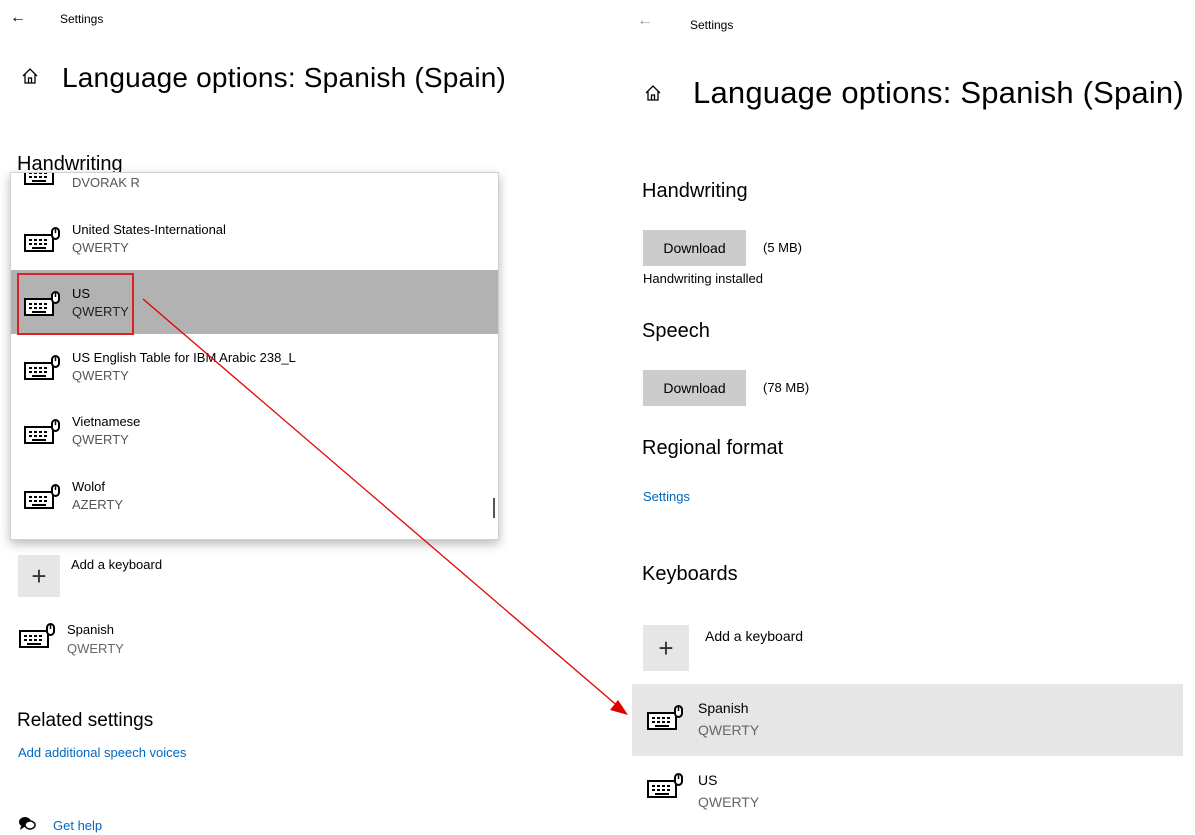 The image size is (1195, 835). Describe the element at coordinates (666, 496) in the screenshot. I see `regional-format-settings-link: Settings` at that location.